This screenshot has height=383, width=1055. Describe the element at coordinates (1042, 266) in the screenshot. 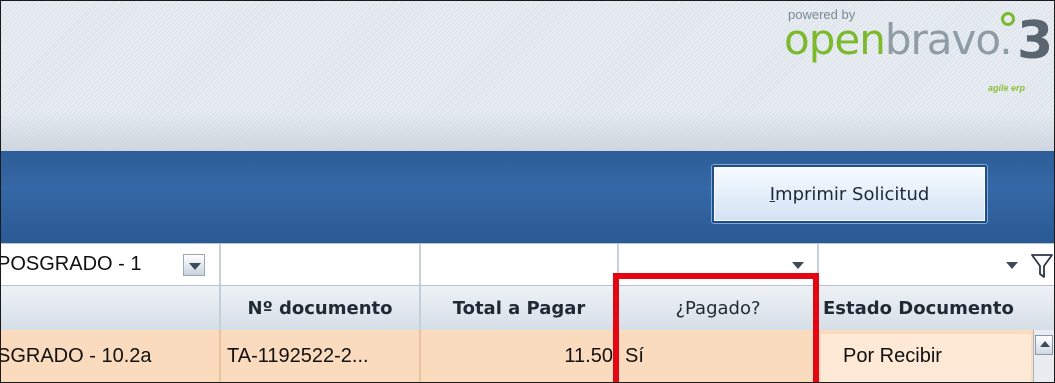

I see `funnel-icon` at that location.